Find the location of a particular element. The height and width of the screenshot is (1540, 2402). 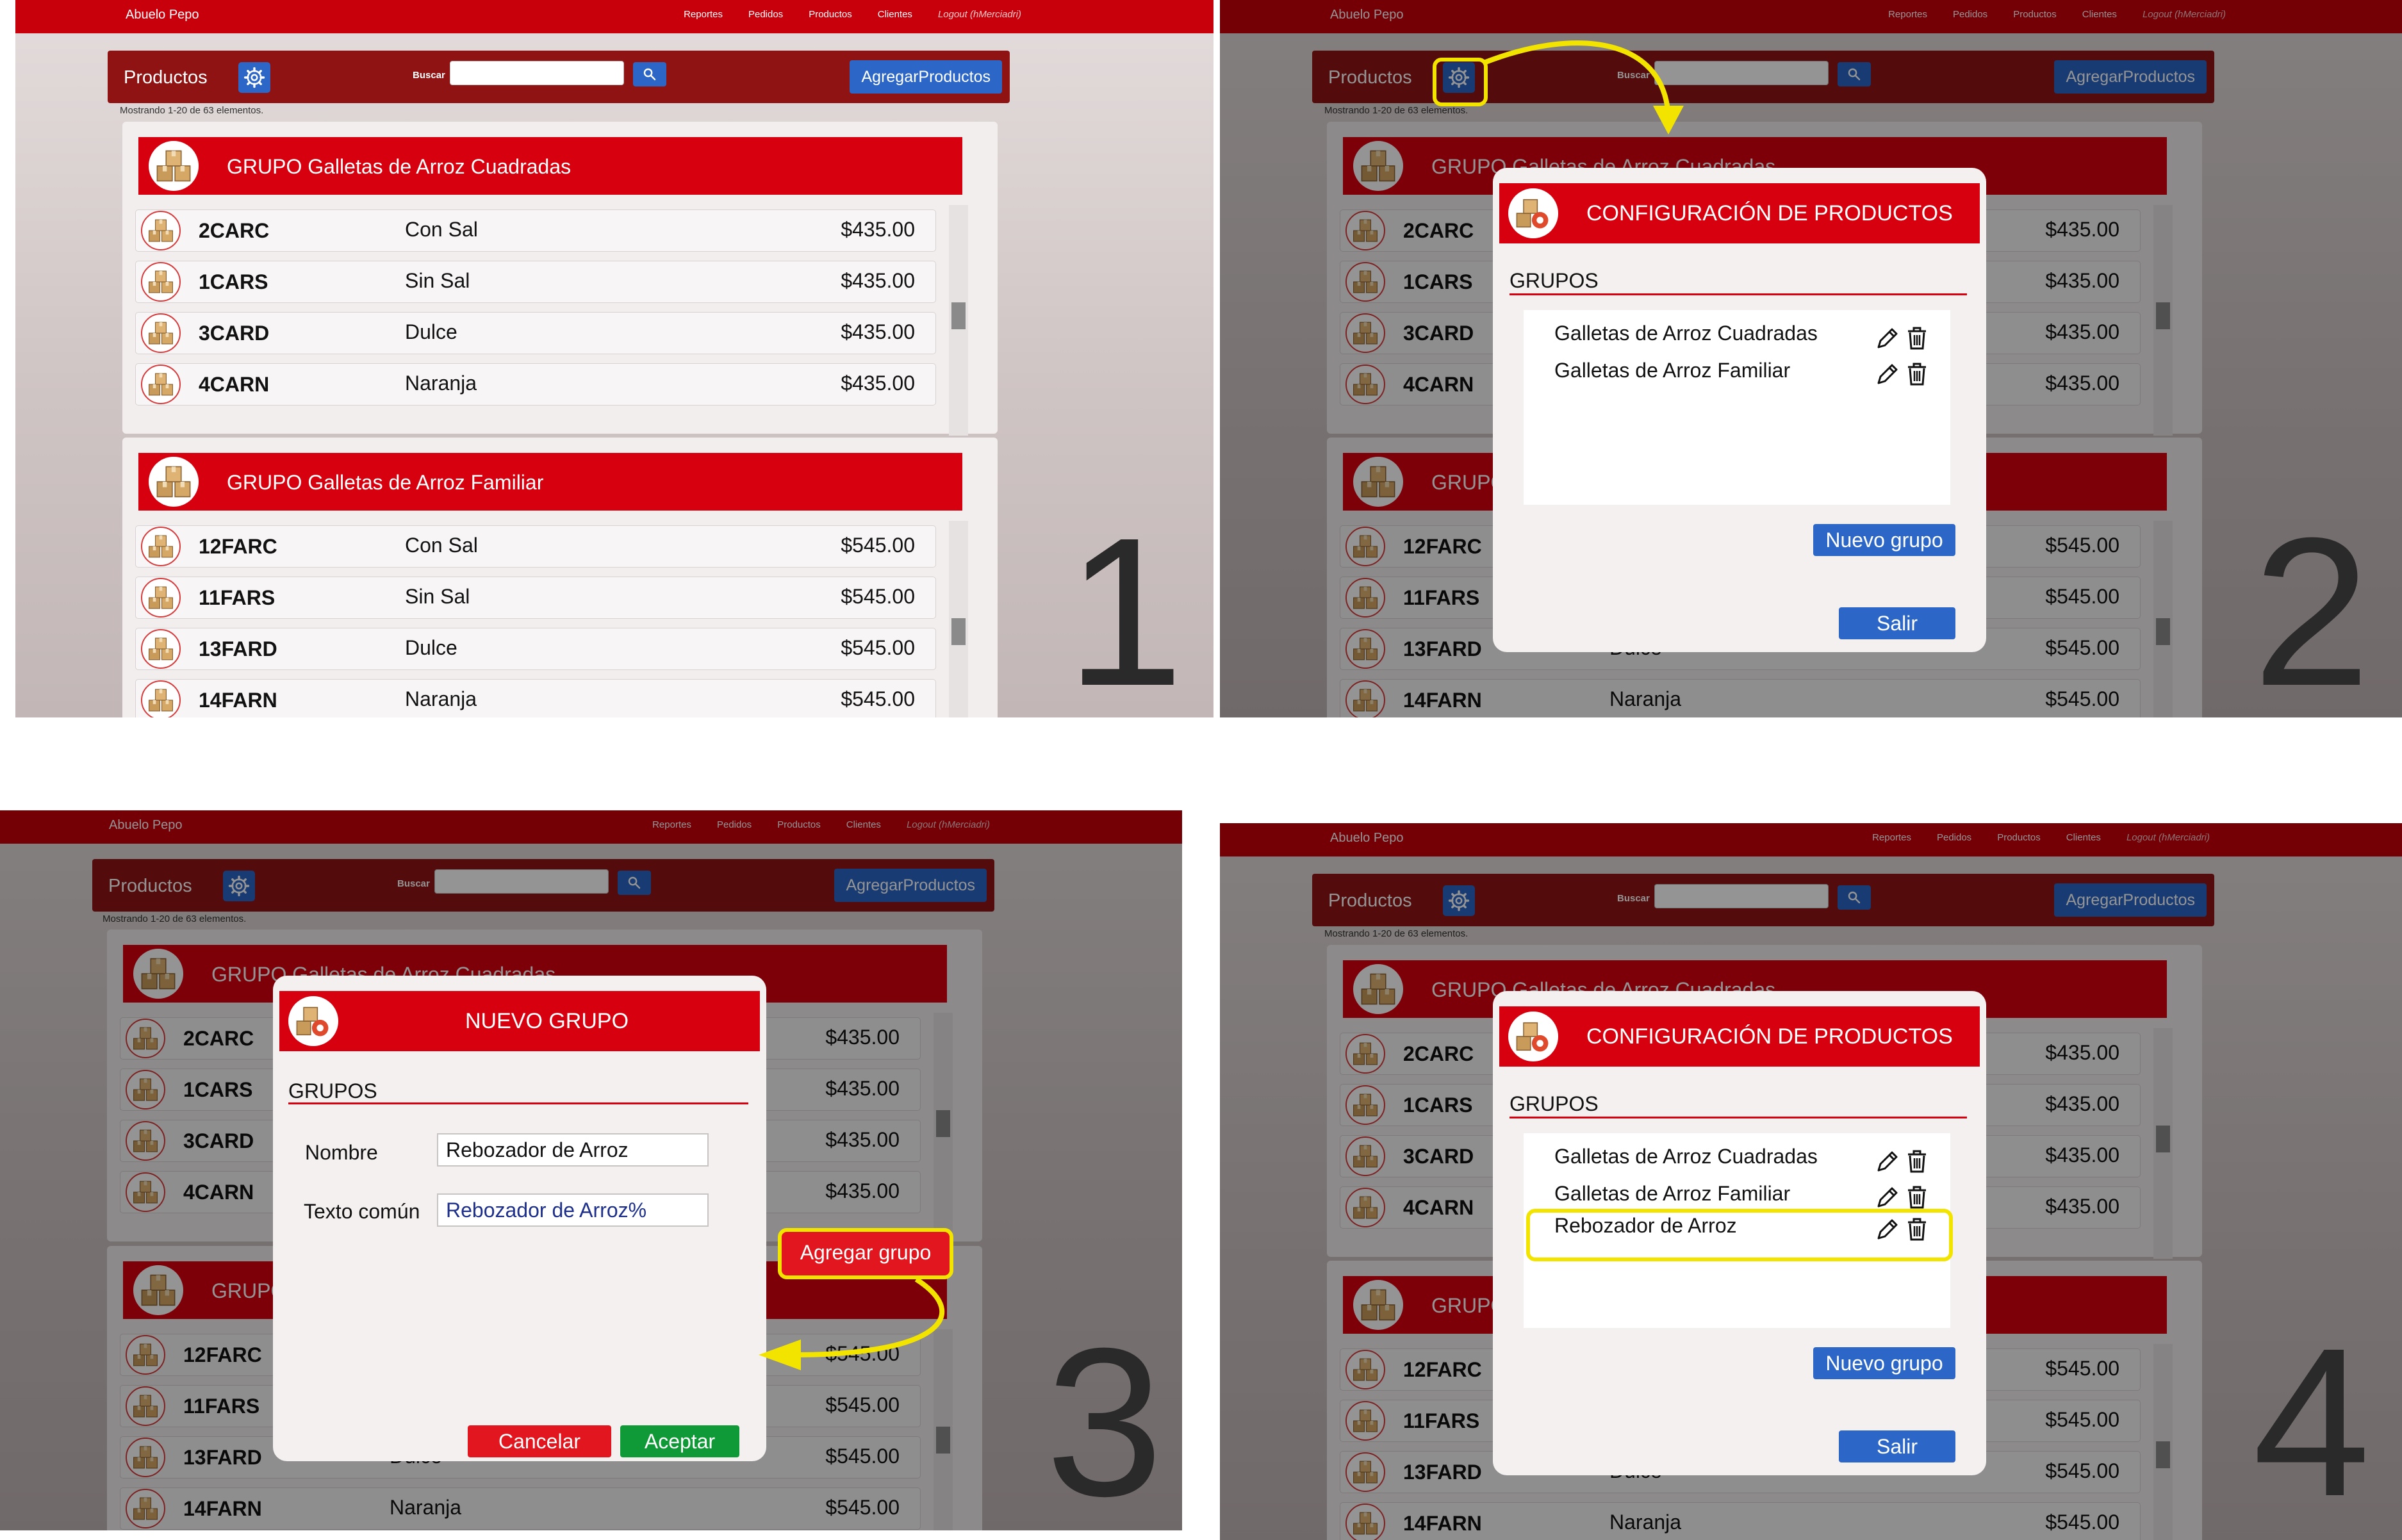

nav-reportes: Reportes is located at coordinates (703, 14).